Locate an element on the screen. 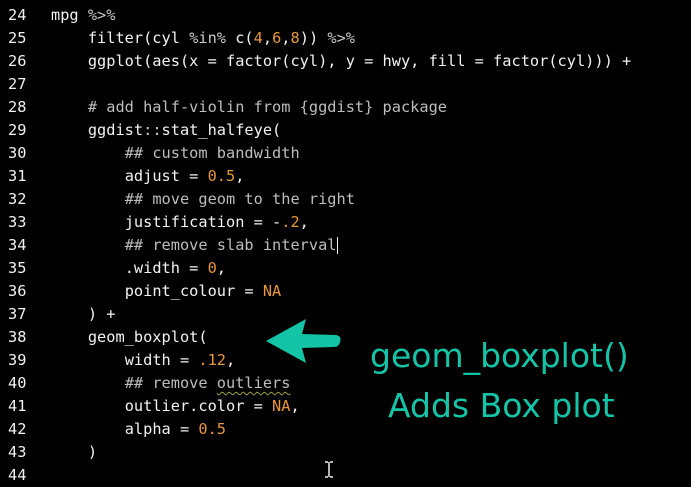 The image size is (691, 487). code-text: ) is located at coordinates (74, 452).